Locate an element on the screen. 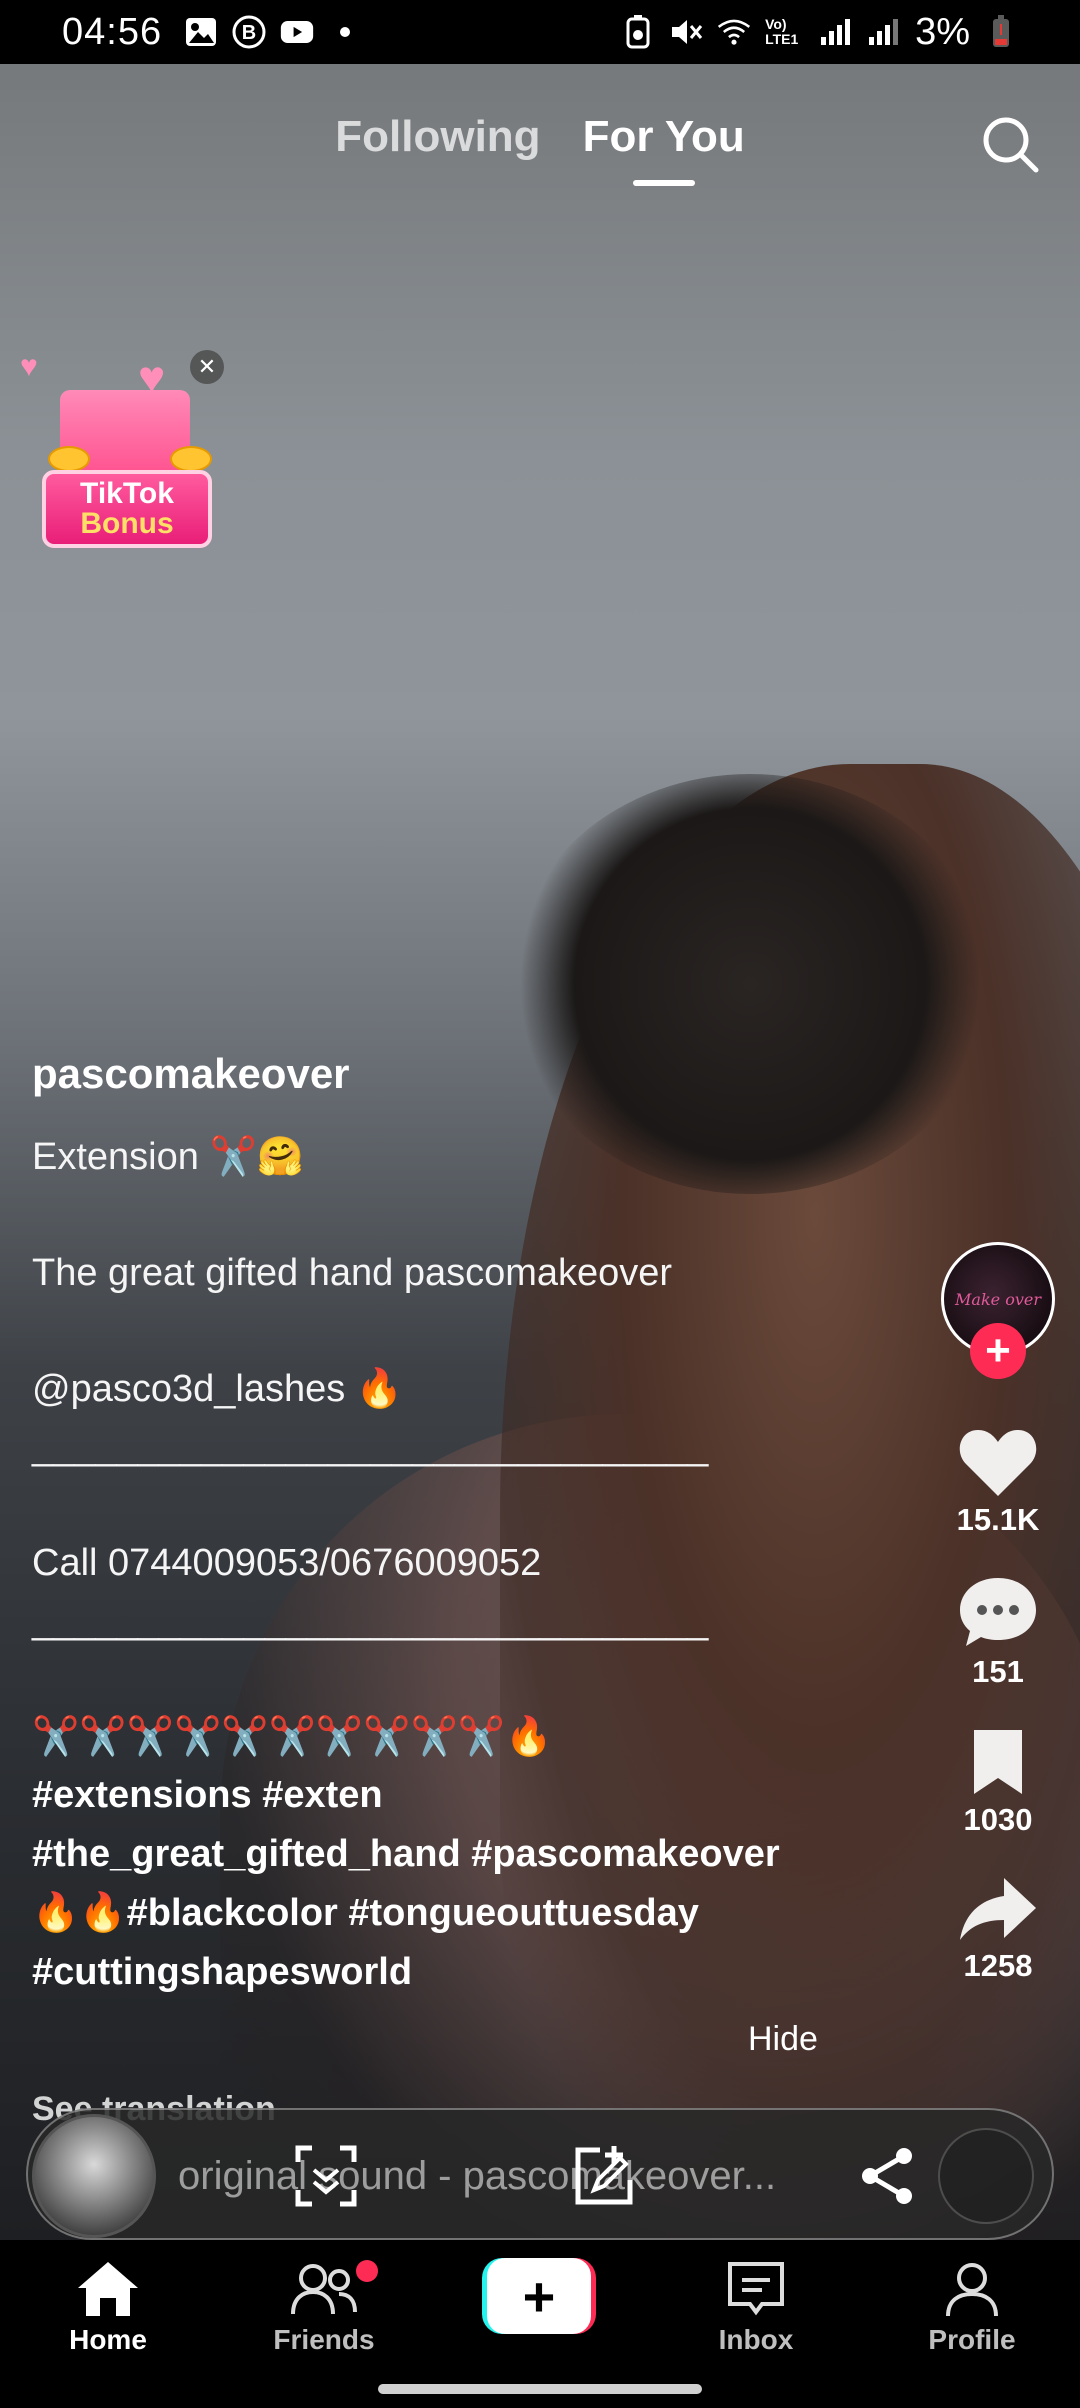 The height and width of the screenshot is (2408, 1080). share-arrow-icon is located at coordinates (998, 1909).